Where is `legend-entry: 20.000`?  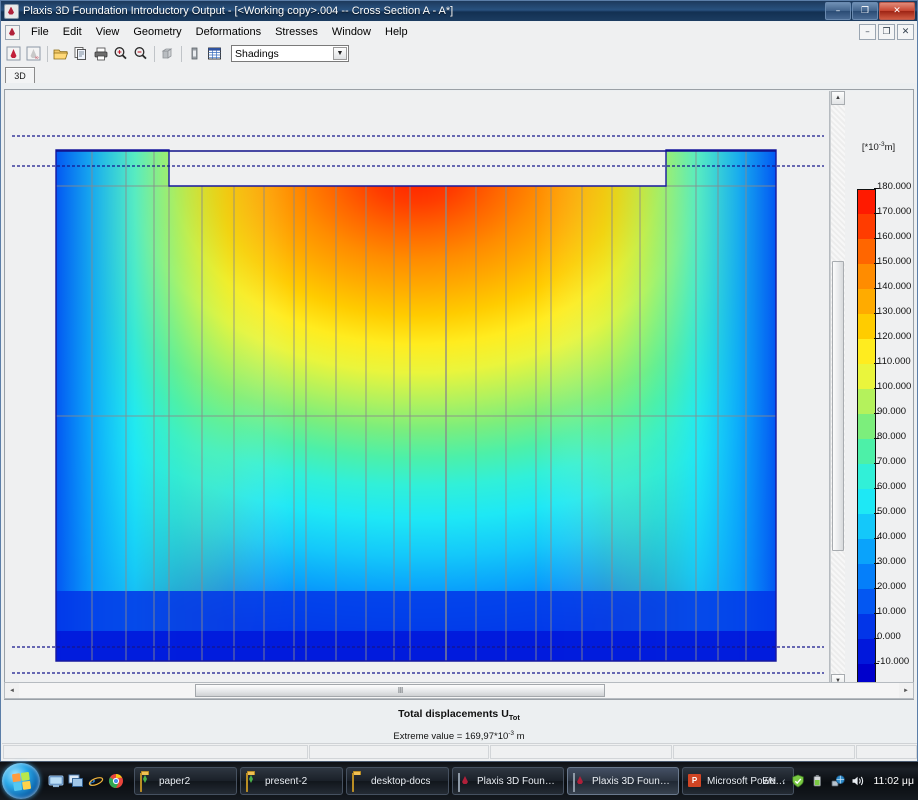 legend-entry: 20.000 is located at coordinates (881, 597).